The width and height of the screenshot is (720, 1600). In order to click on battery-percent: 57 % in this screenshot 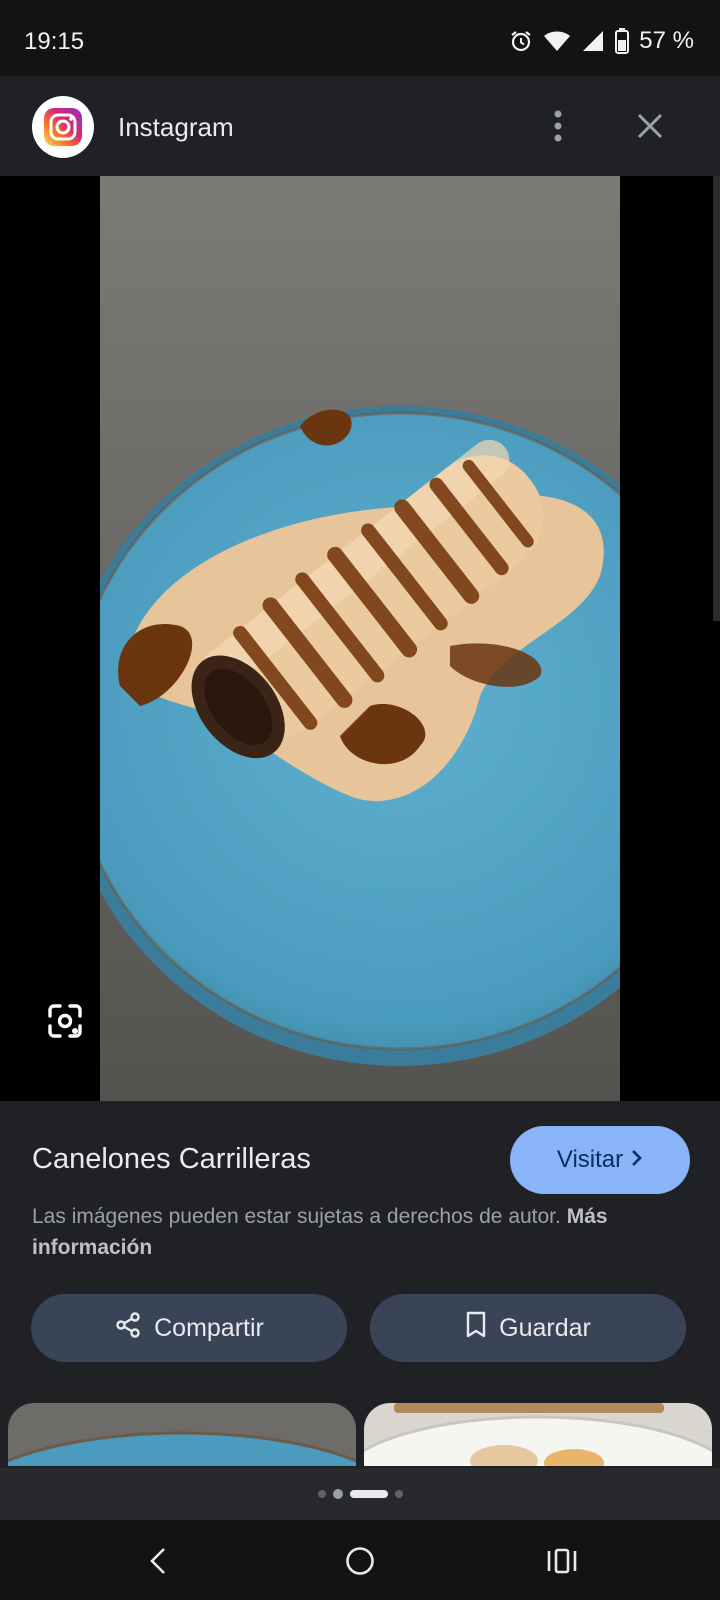, I will do `click(666, 40)`.